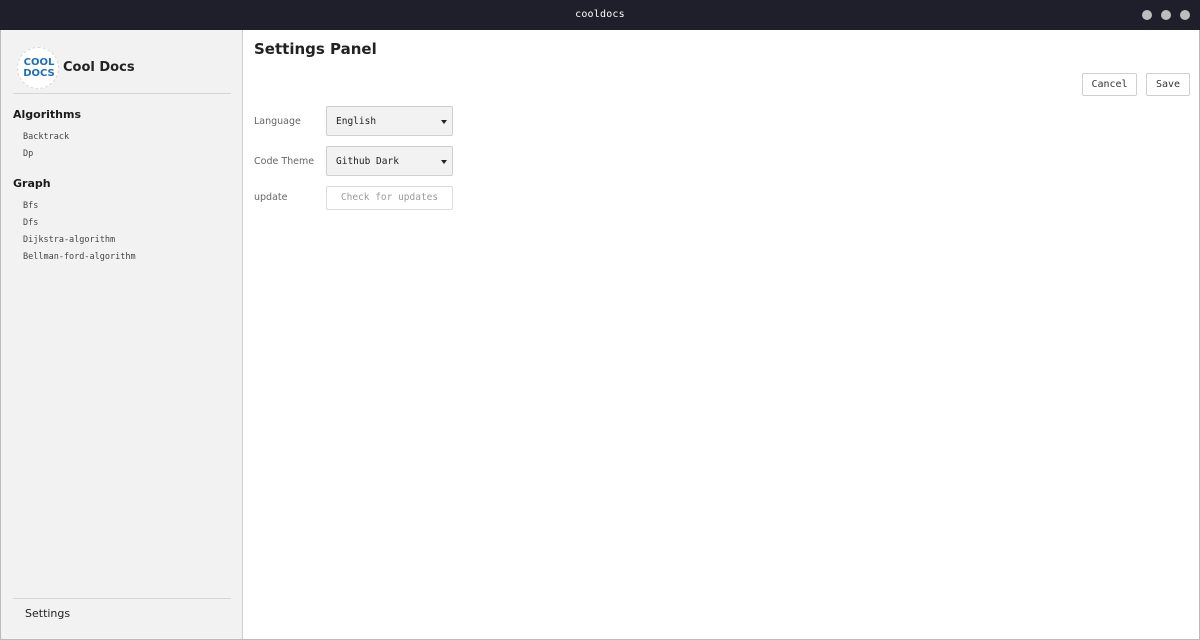 This screenshot has width=1200, height=640. I want to click on logo-line-1: COOL, so click(39, 62).